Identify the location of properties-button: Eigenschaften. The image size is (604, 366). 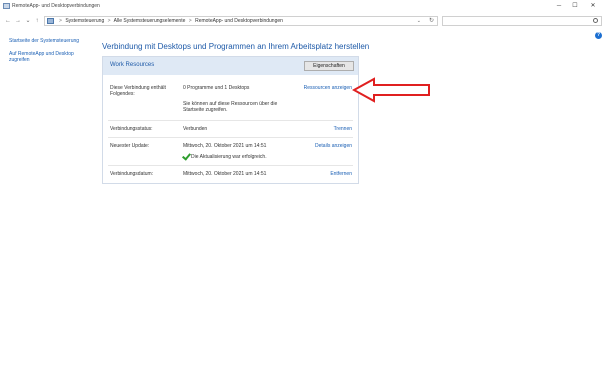
(329, 66).